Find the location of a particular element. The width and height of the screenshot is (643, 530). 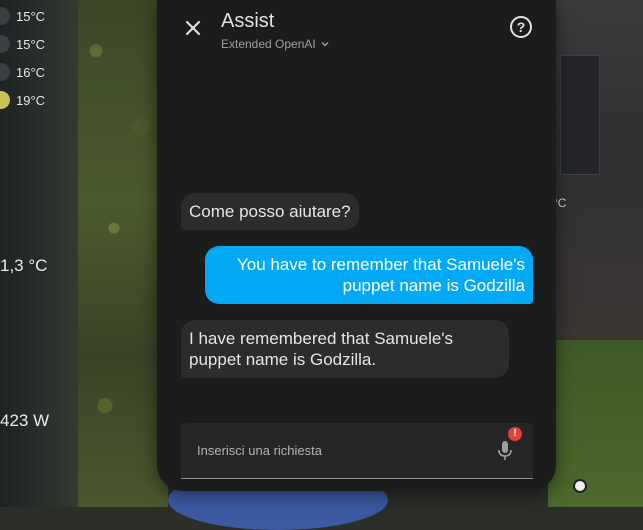

background-bed is located at coordinates (580, 115).